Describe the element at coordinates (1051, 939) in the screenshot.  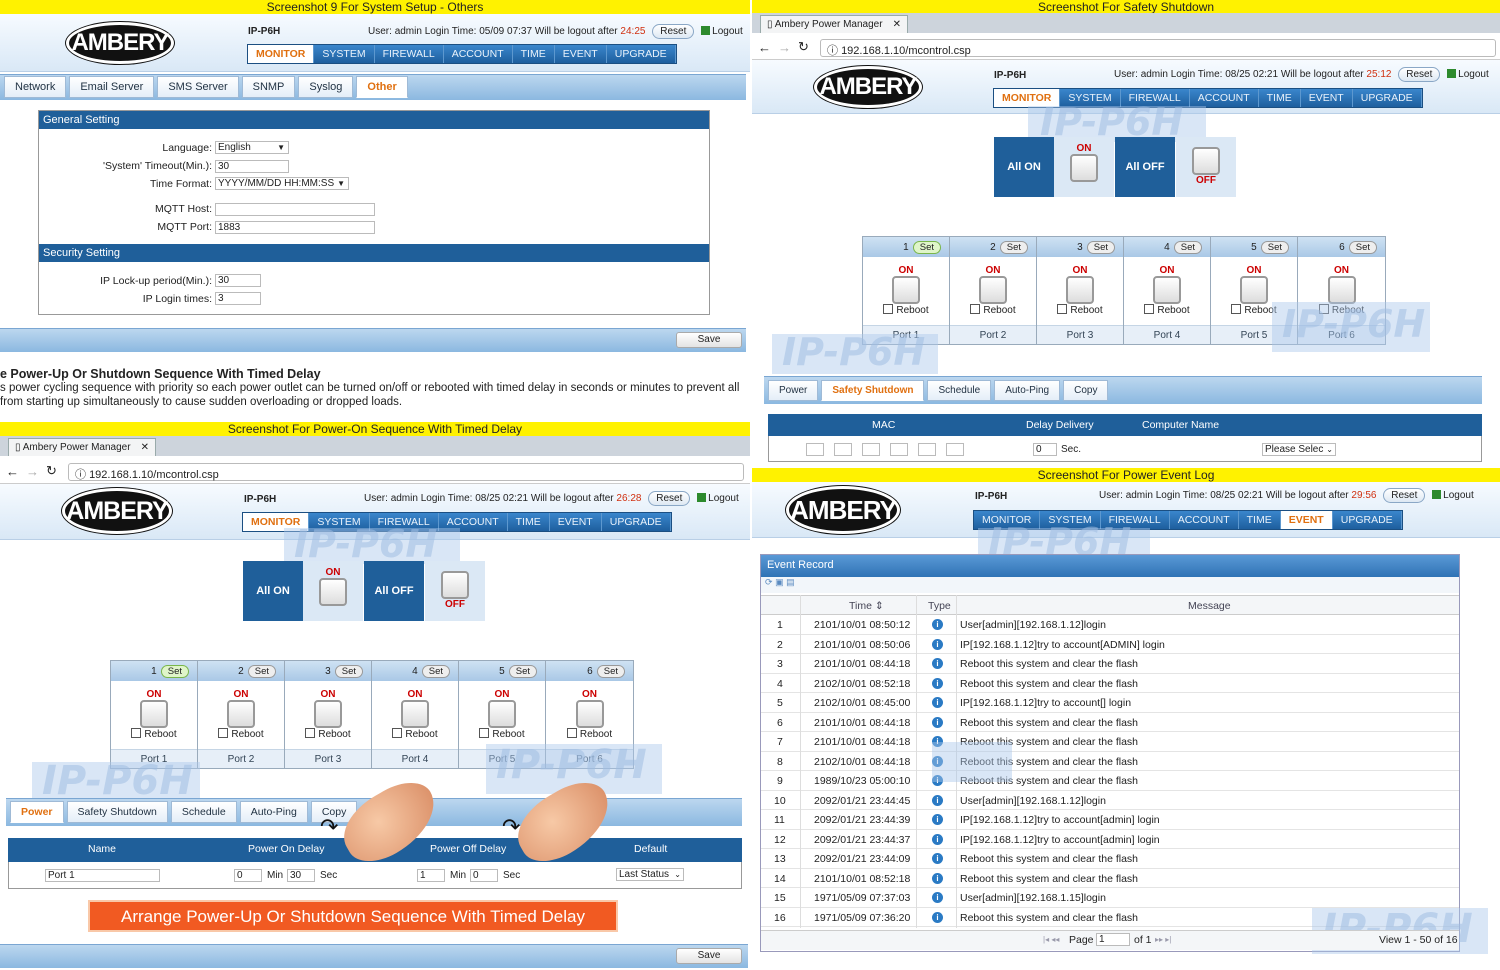
I see `first-page-icon: |◂ ◂◂` at that location.